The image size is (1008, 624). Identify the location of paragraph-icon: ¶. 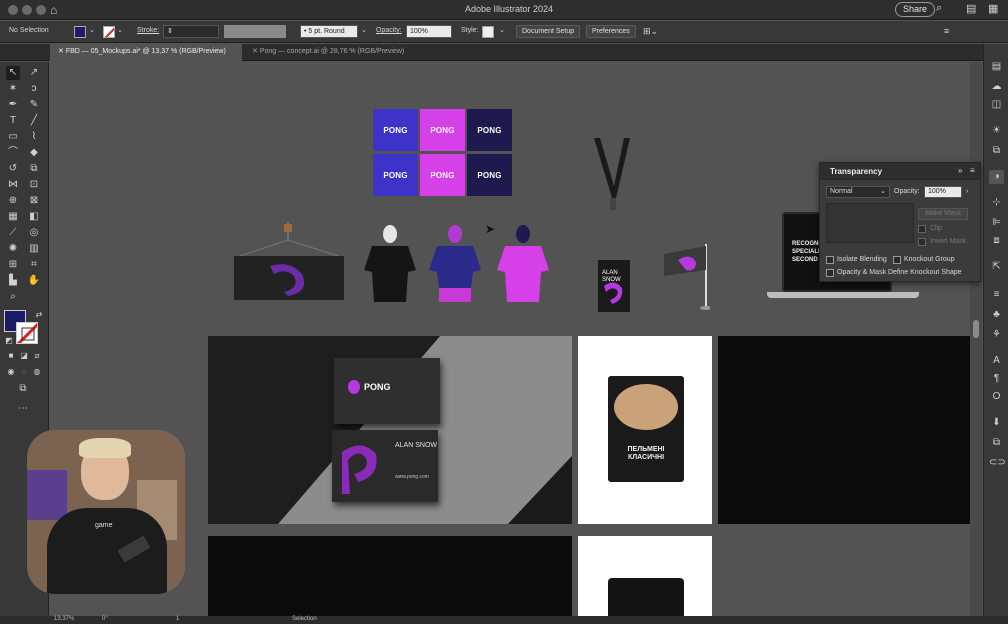
(996, 379).